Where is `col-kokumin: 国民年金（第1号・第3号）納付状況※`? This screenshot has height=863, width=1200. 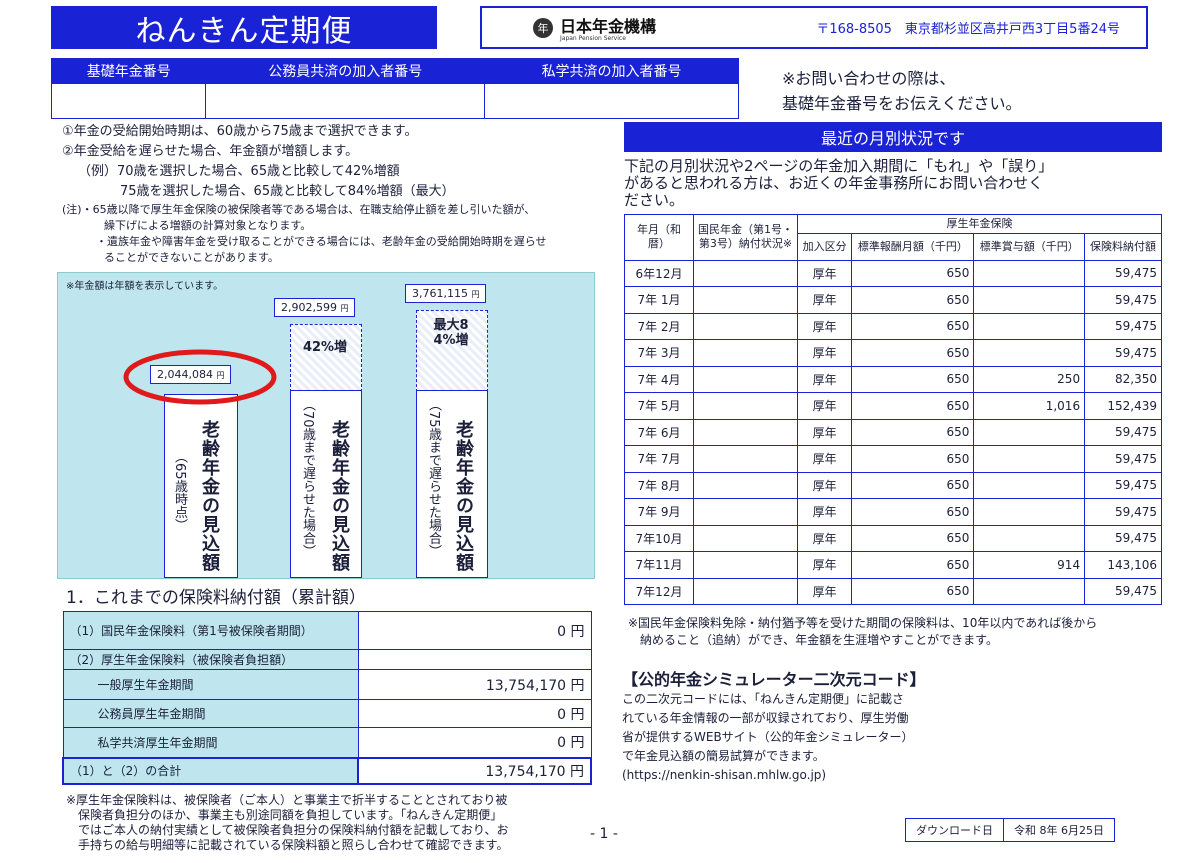 col-kokumin: 国民年金（第1号・第3号）納付状況※ is located at coordinates (745, 237).